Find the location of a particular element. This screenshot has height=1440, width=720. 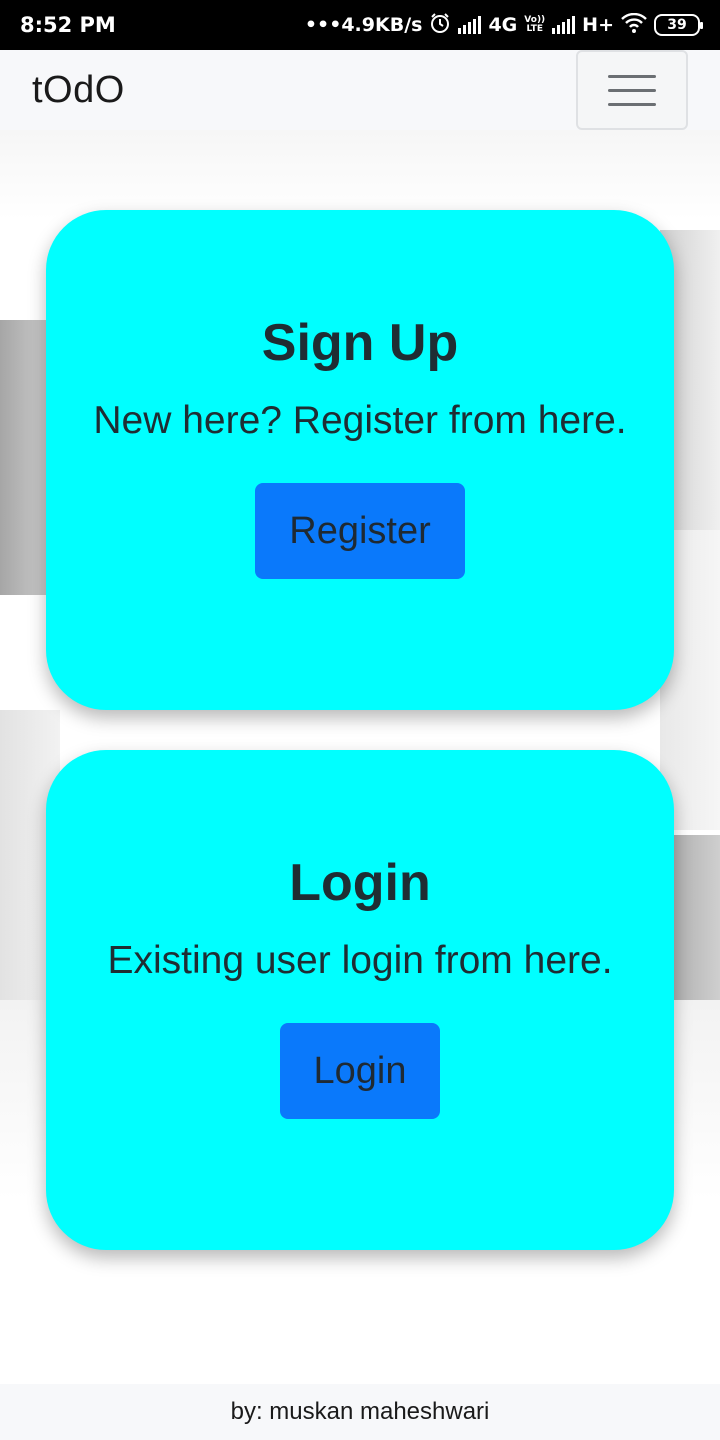

volte-bottom: LTE is located at coordinates (534, 29).